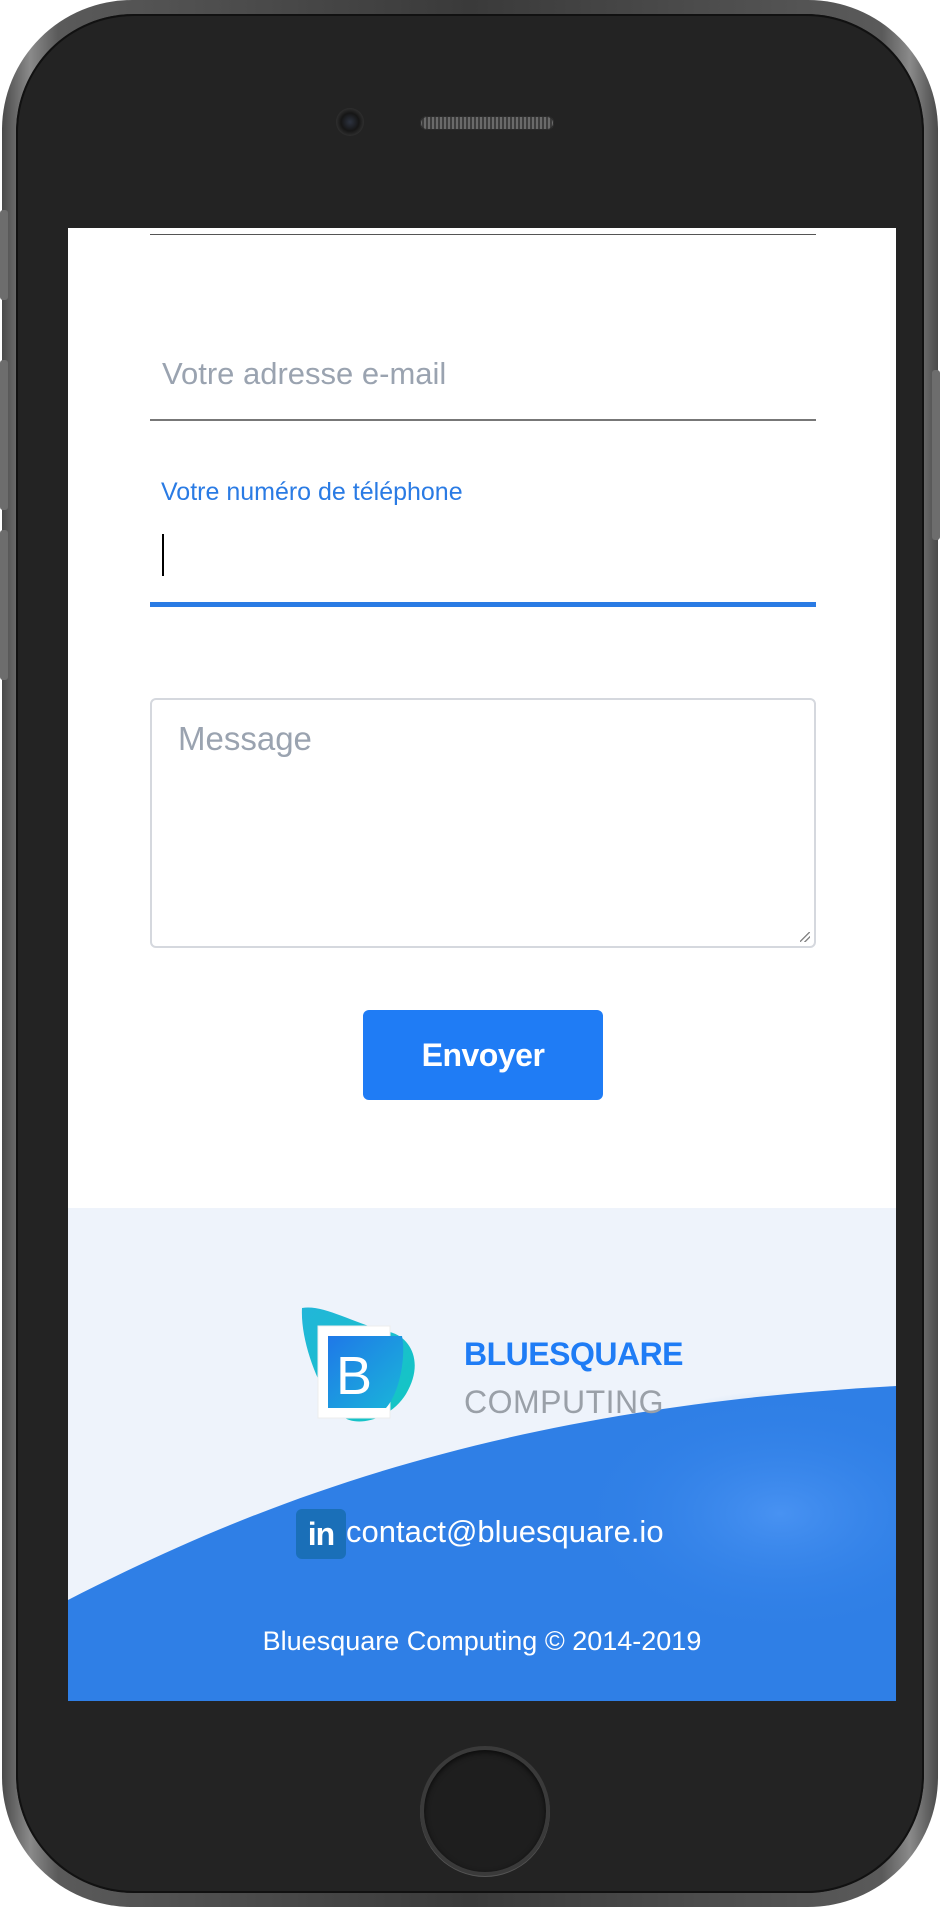 The image size is (940, 1907). I want to click on mute-switch, so click(4, 255).